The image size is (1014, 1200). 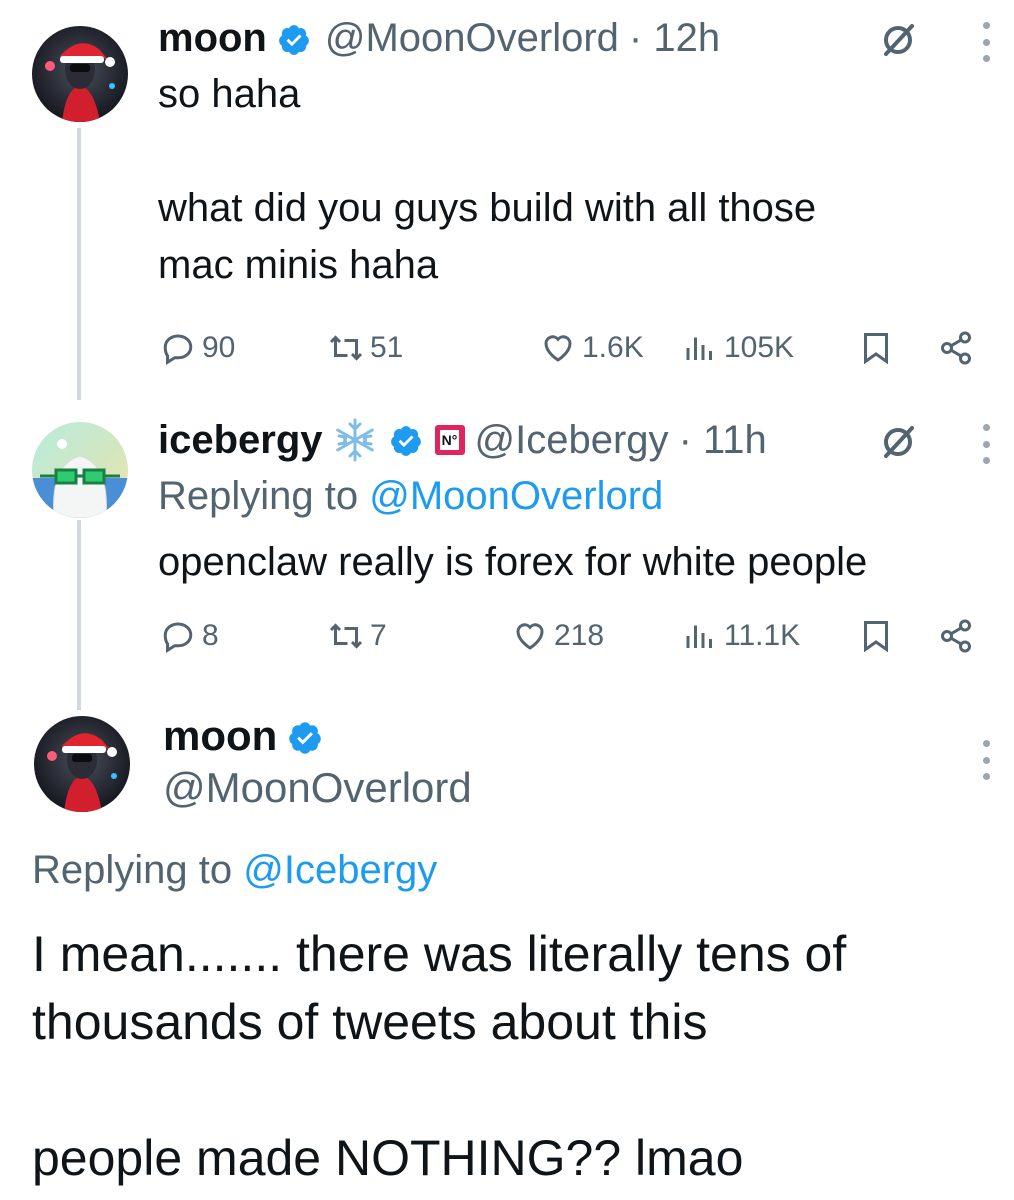 What do you see at coordinates (723, 440) in the screenshot?
I see `timestamp: · 11h` at bounding box center [723, 440].